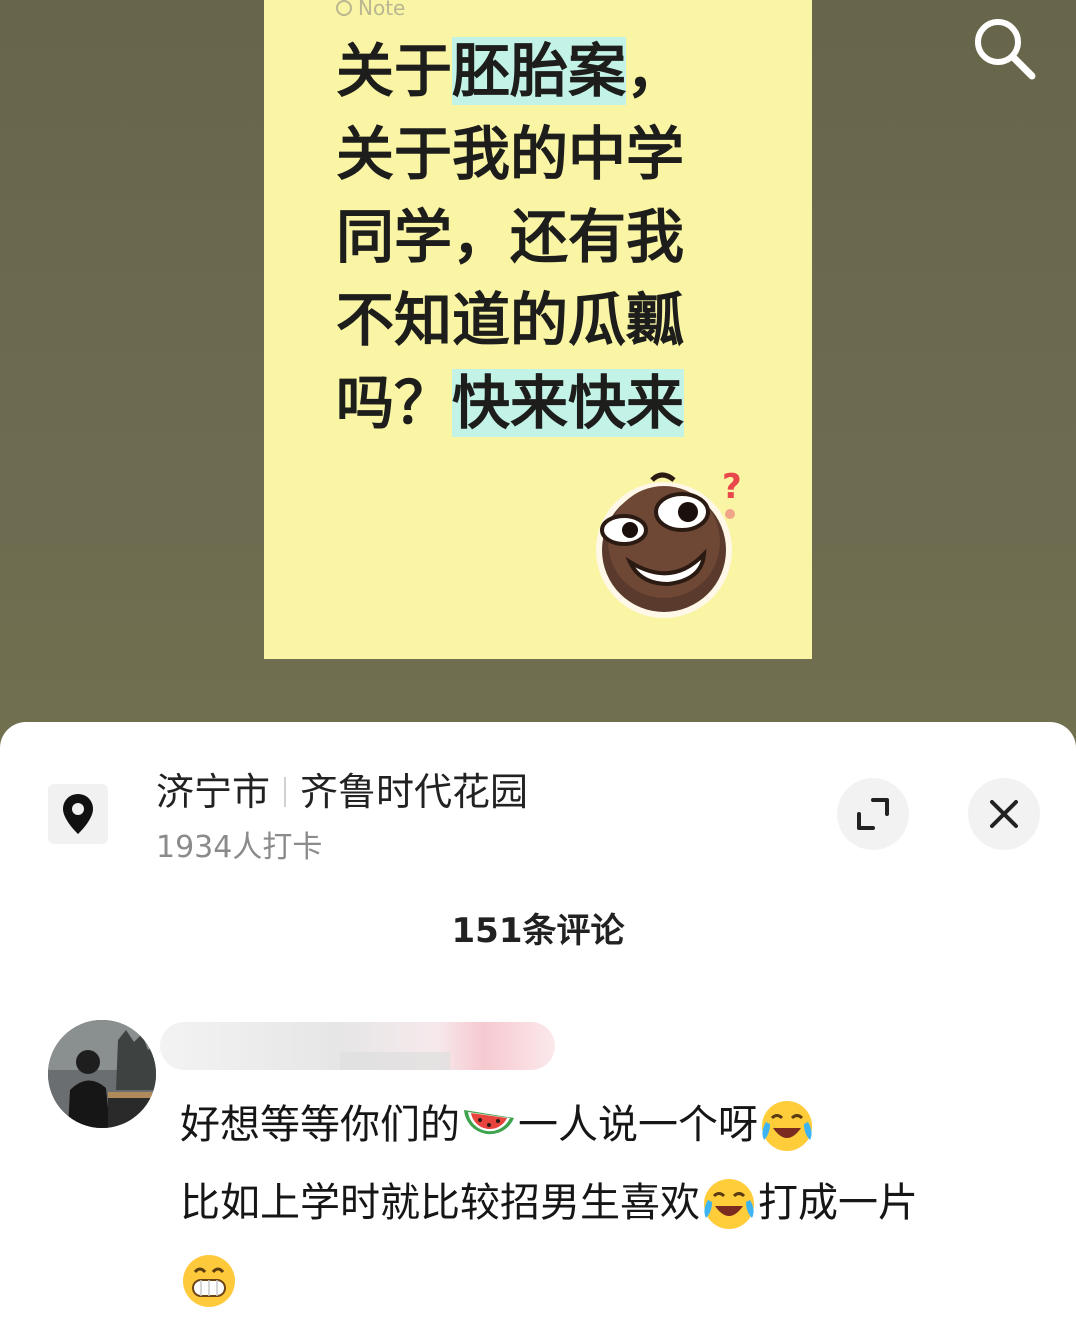  Describe the element at coordinates (285, 792) in the screenshot. I see `location-separator` at that location.